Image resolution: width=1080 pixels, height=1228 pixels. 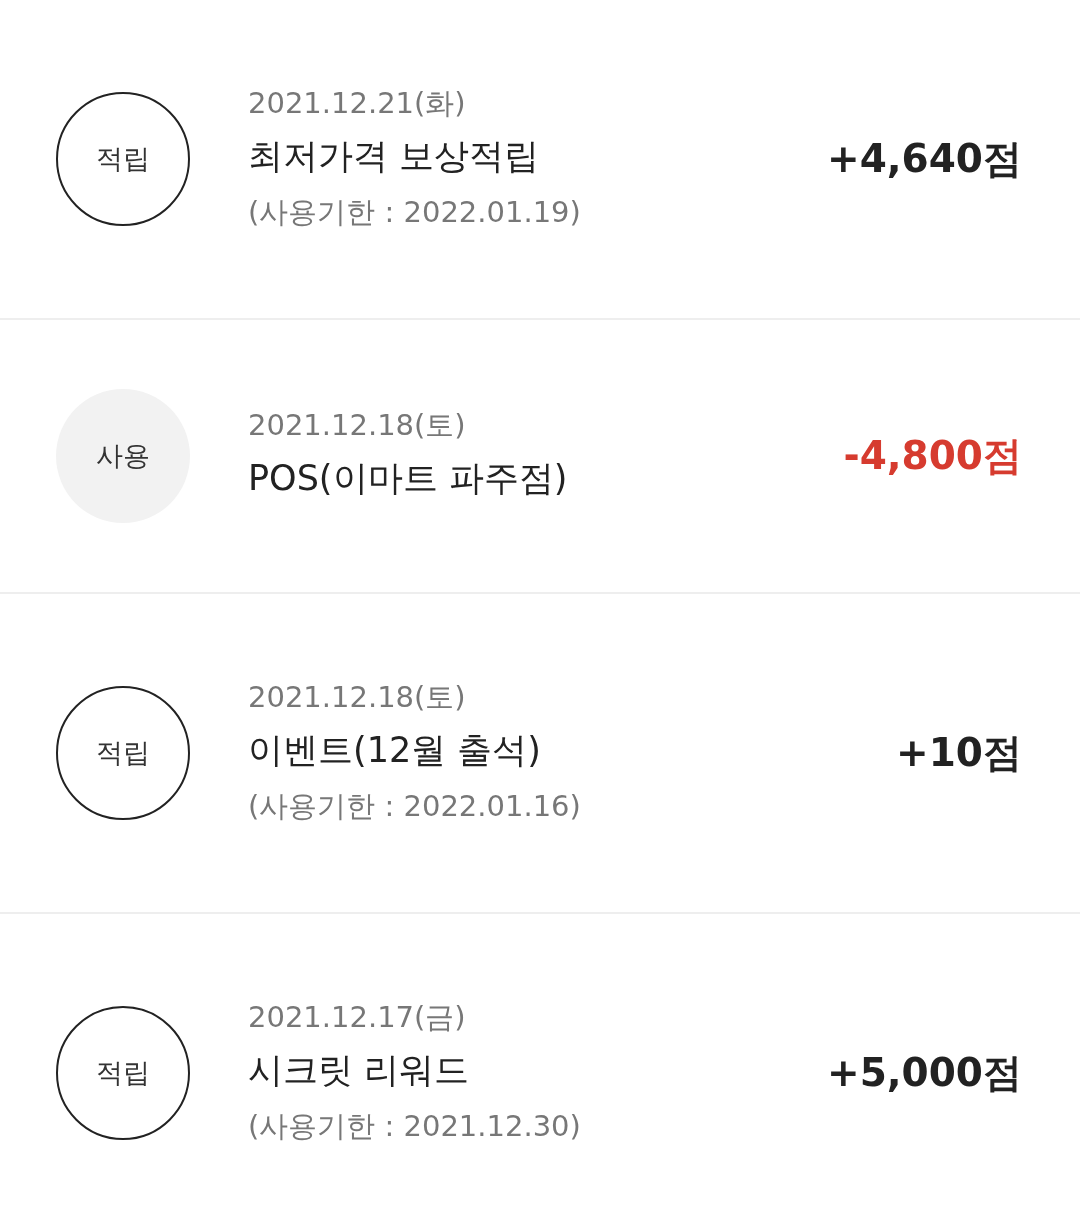 What do you see at coordinates (359, 1070) in the screenshot?
I see `entry-title: 시크릿 리워드` at bounding box center [359, 1070].